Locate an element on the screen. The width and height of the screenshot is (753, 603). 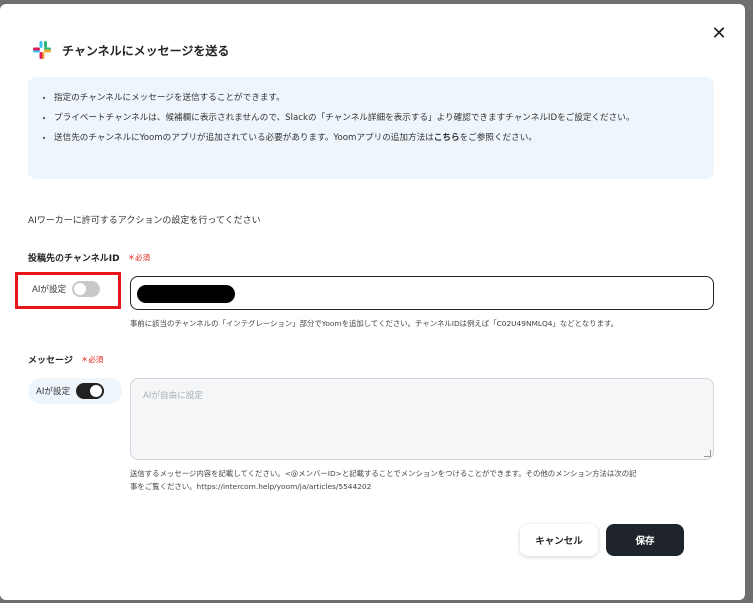
save-button: 保存 is located at coordinates (645, 540).